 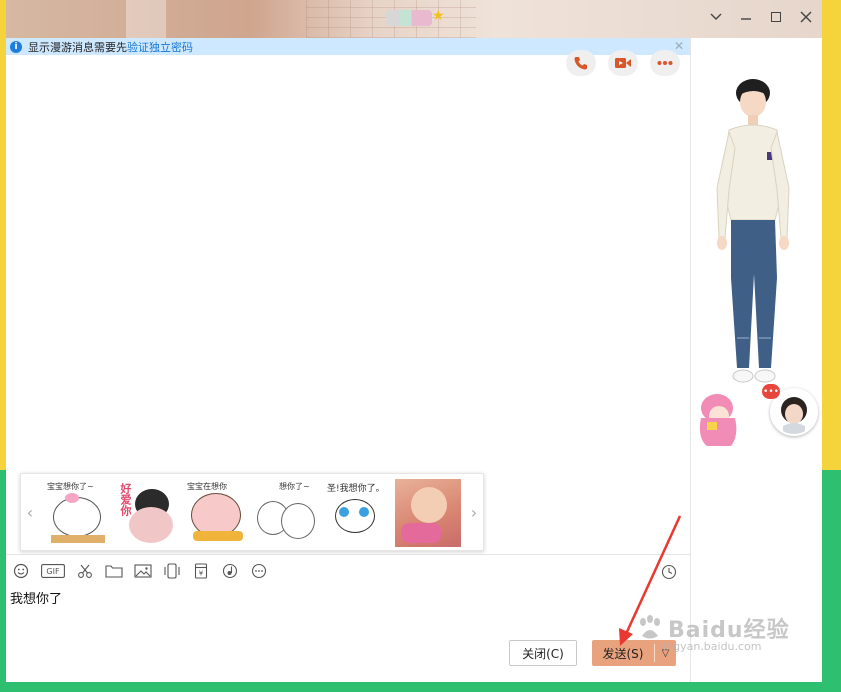 I want to click on phone-icon, so click(x=580, y=63).